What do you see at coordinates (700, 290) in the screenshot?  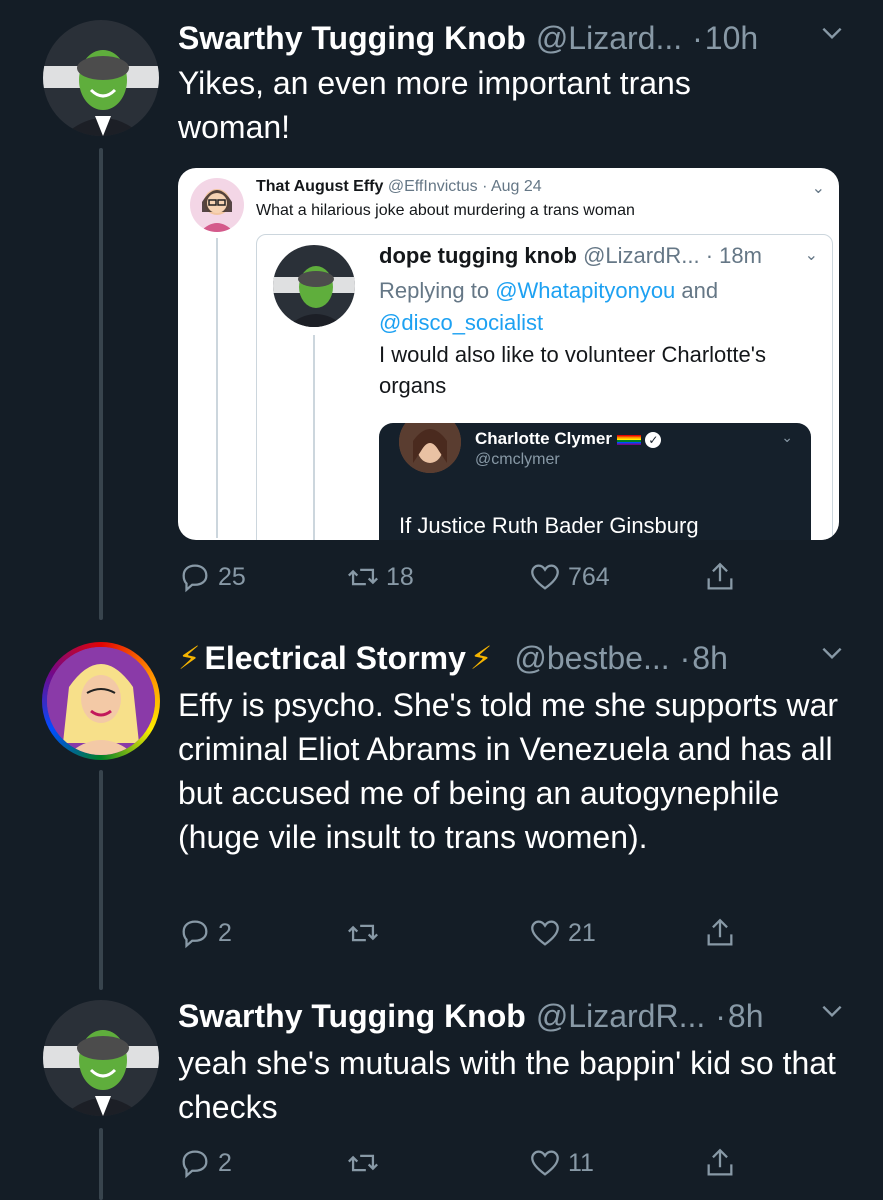 I see `reply-and: and` at bounding box center [700, 290].